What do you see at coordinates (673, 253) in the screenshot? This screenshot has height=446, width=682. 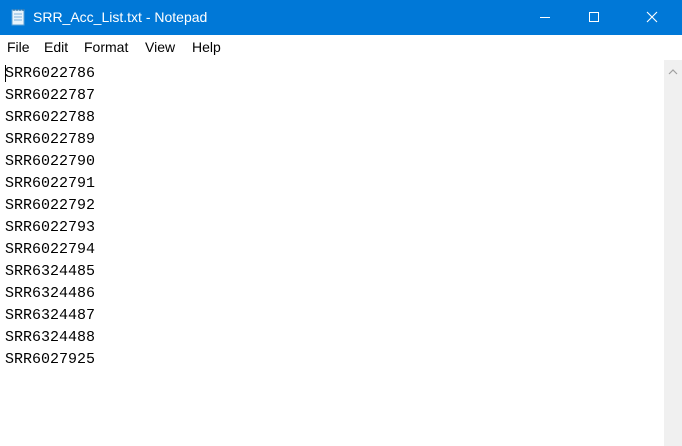 I see `vertical-scrollbar` at bounding box center [673, 253].